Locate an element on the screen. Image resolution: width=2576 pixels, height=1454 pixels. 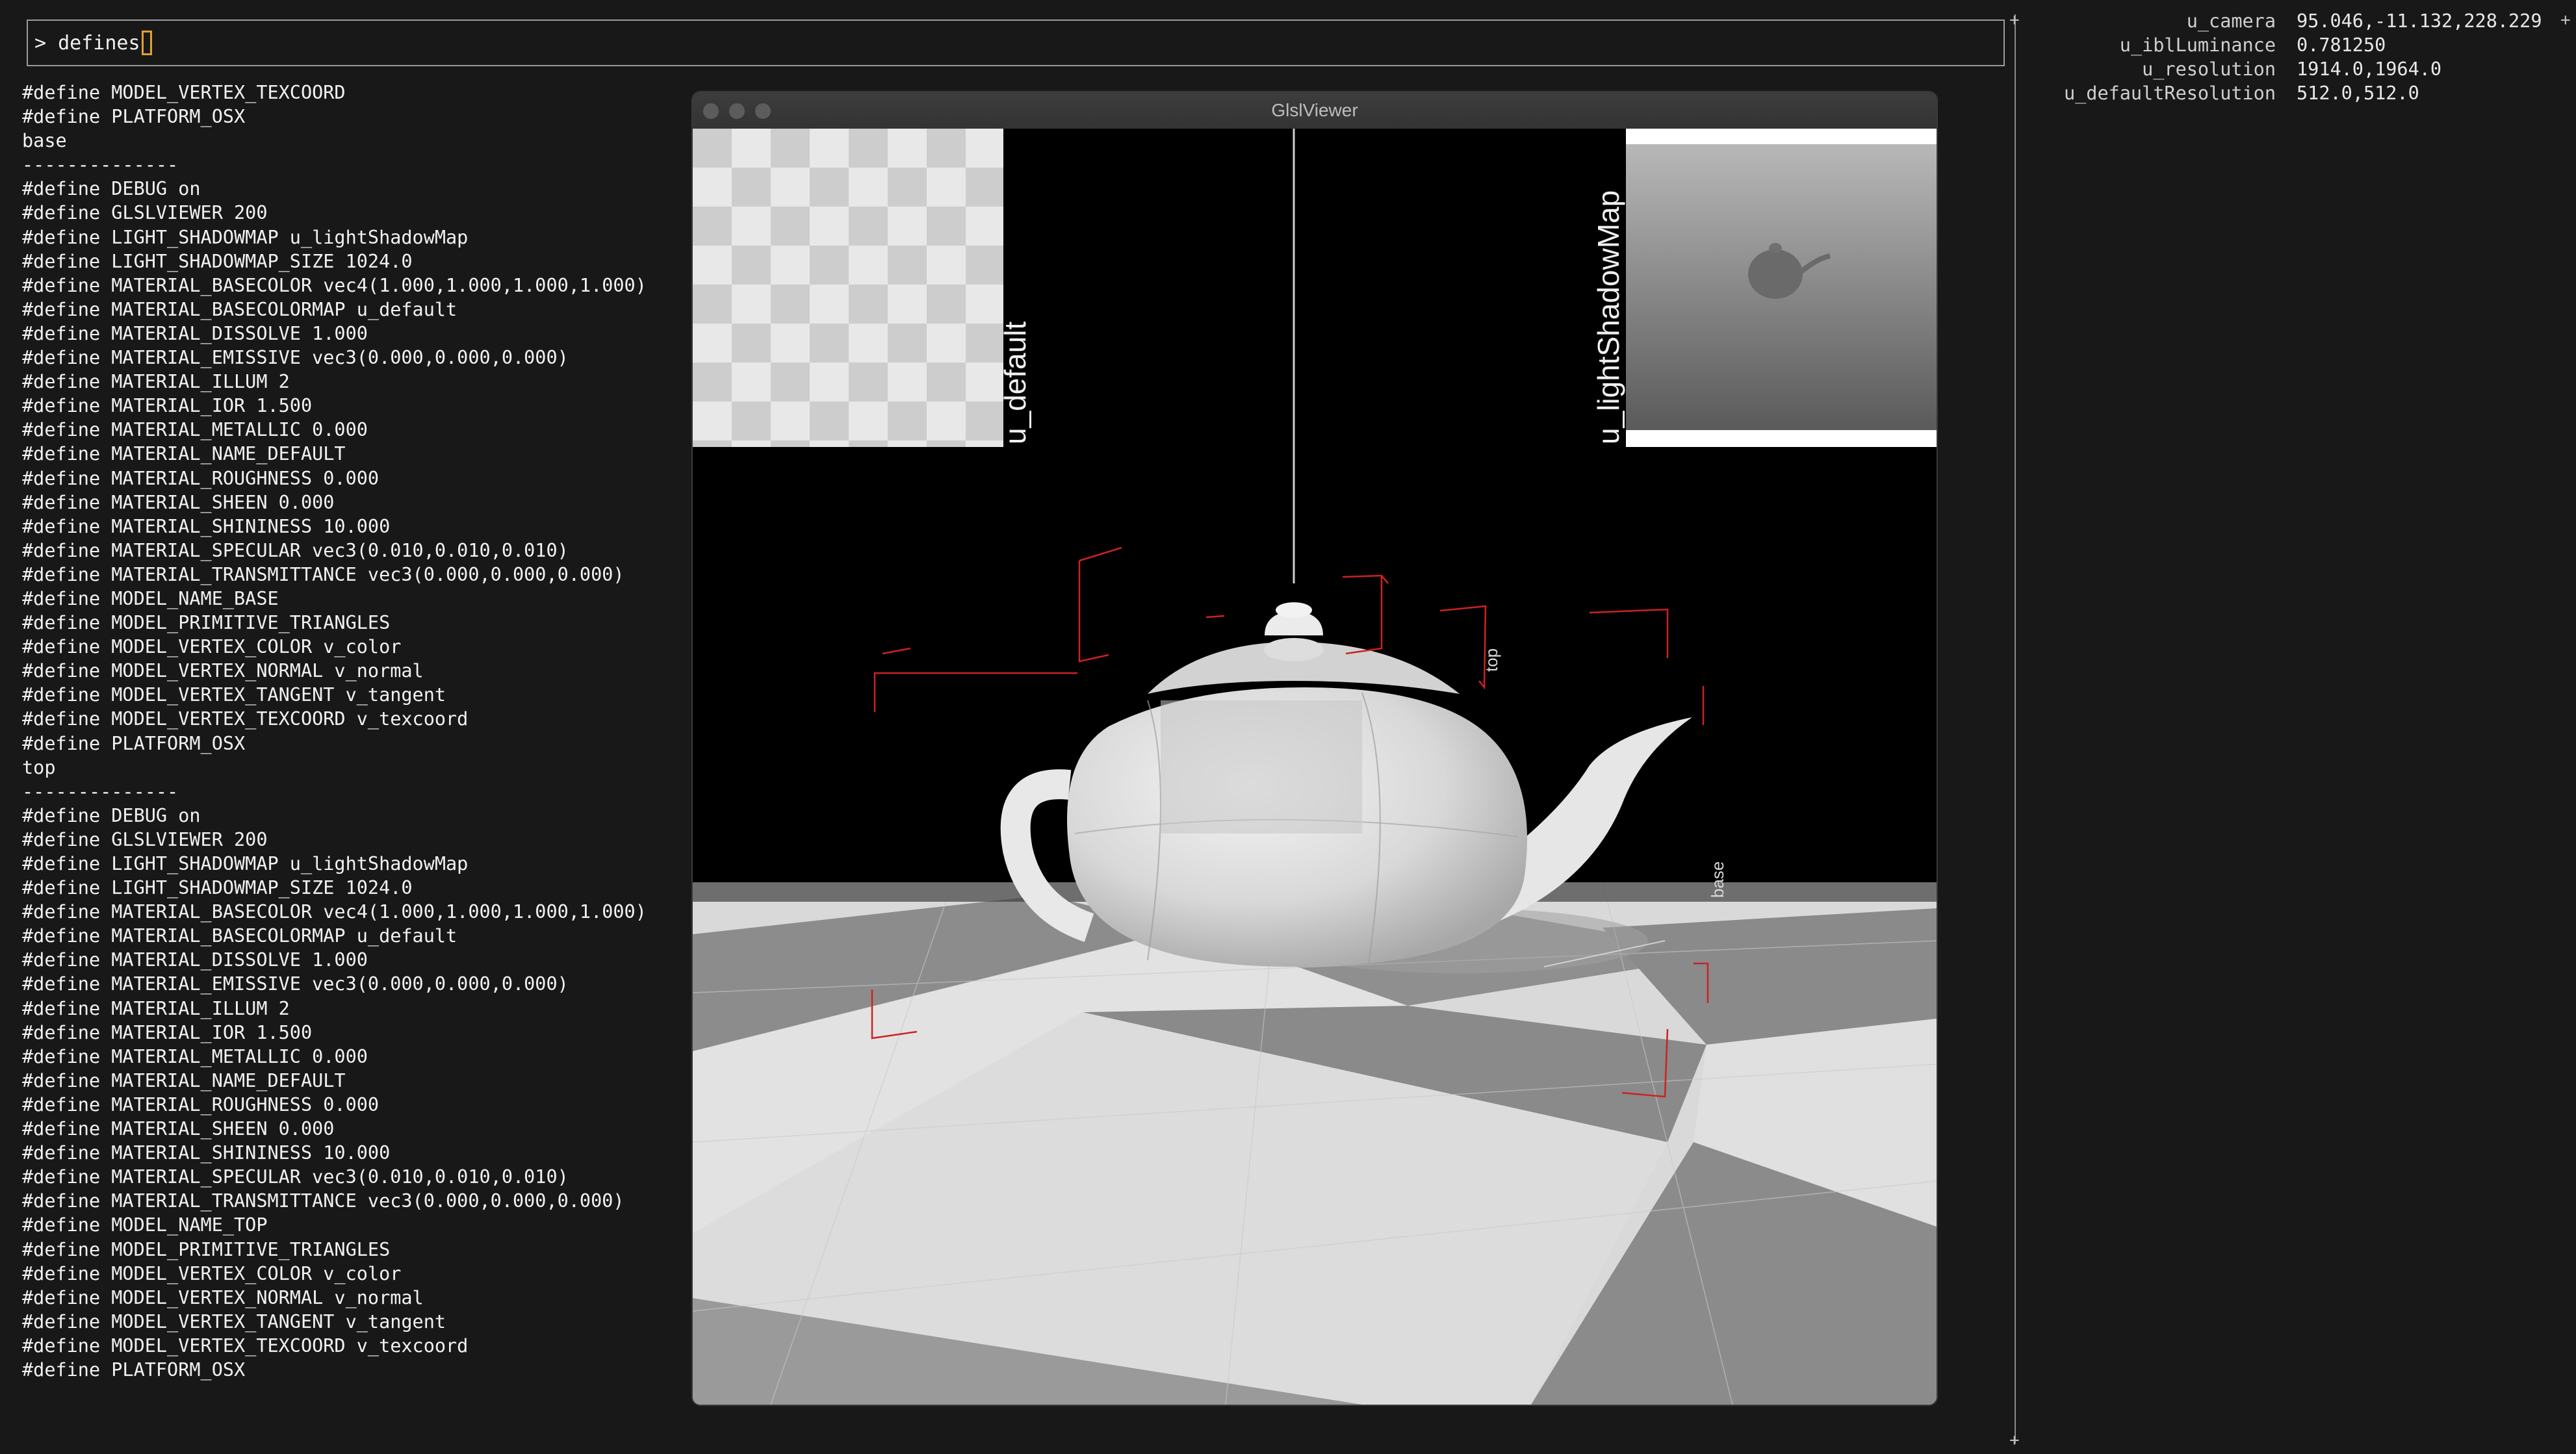
uniform-row: u_camera 95.046,-11.132,228.229 is located at coordinates (2300, 21).